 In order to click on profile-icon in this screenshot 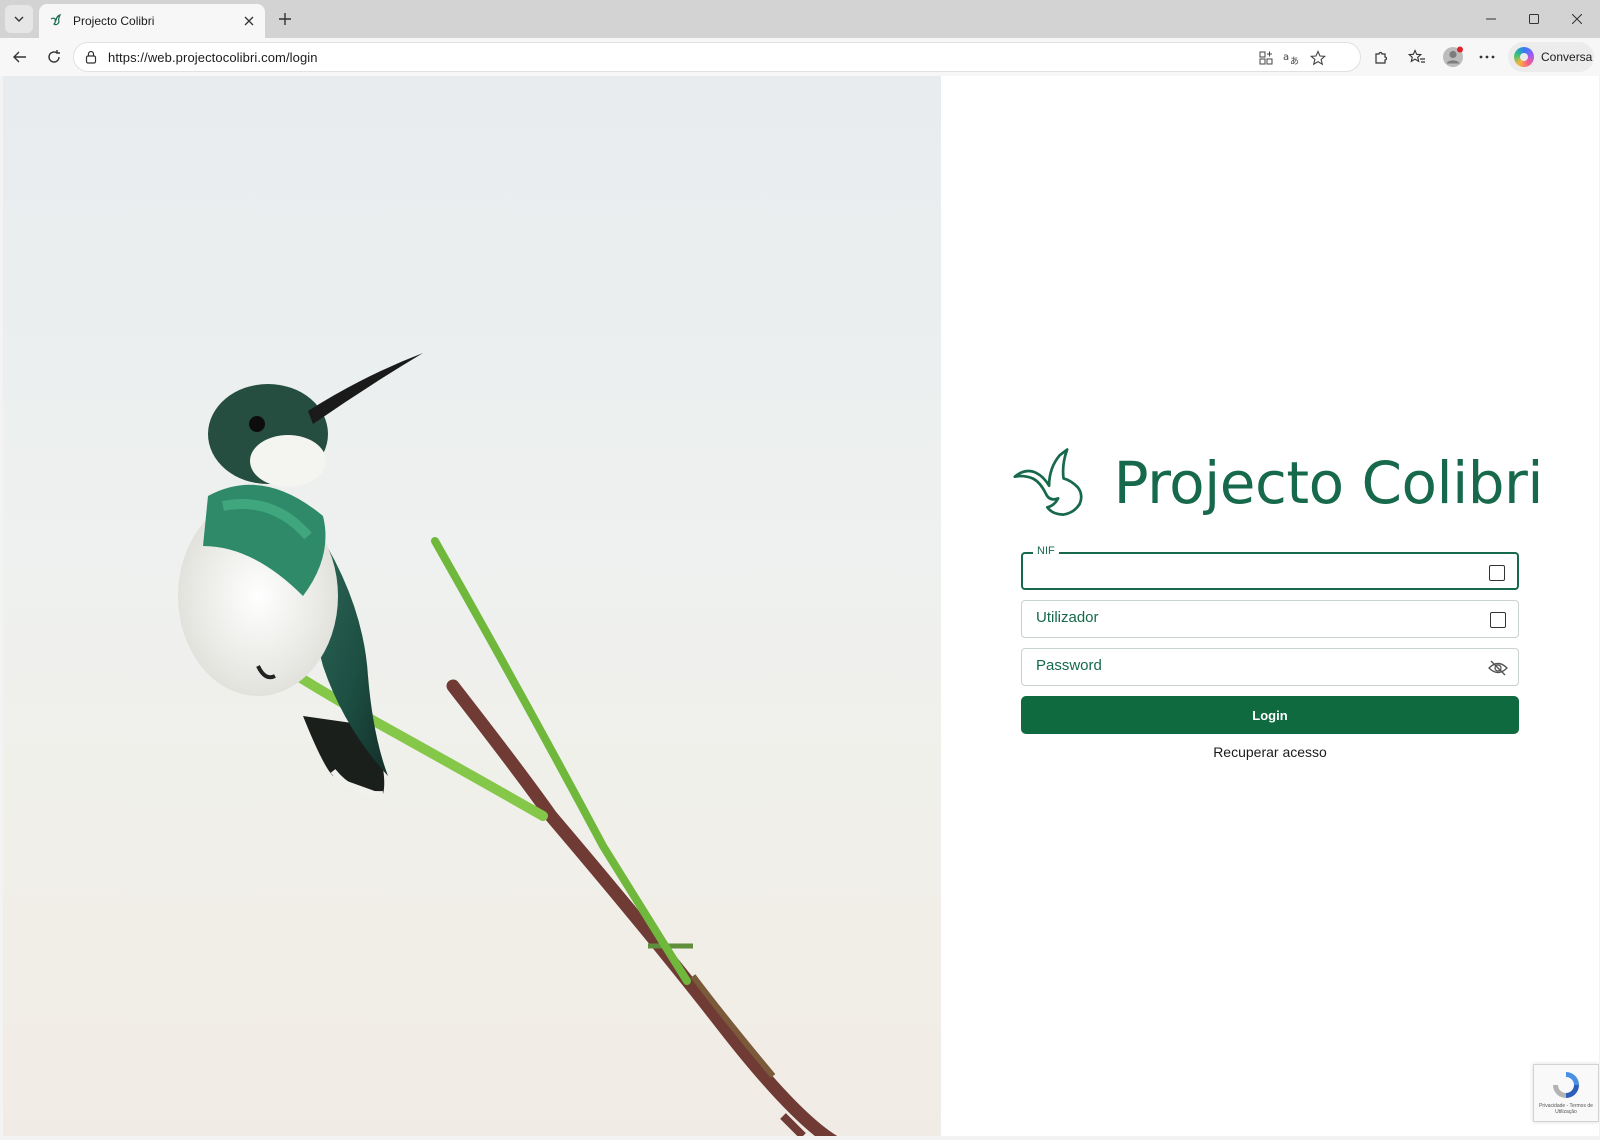, I will do `click(1453, 56)`.